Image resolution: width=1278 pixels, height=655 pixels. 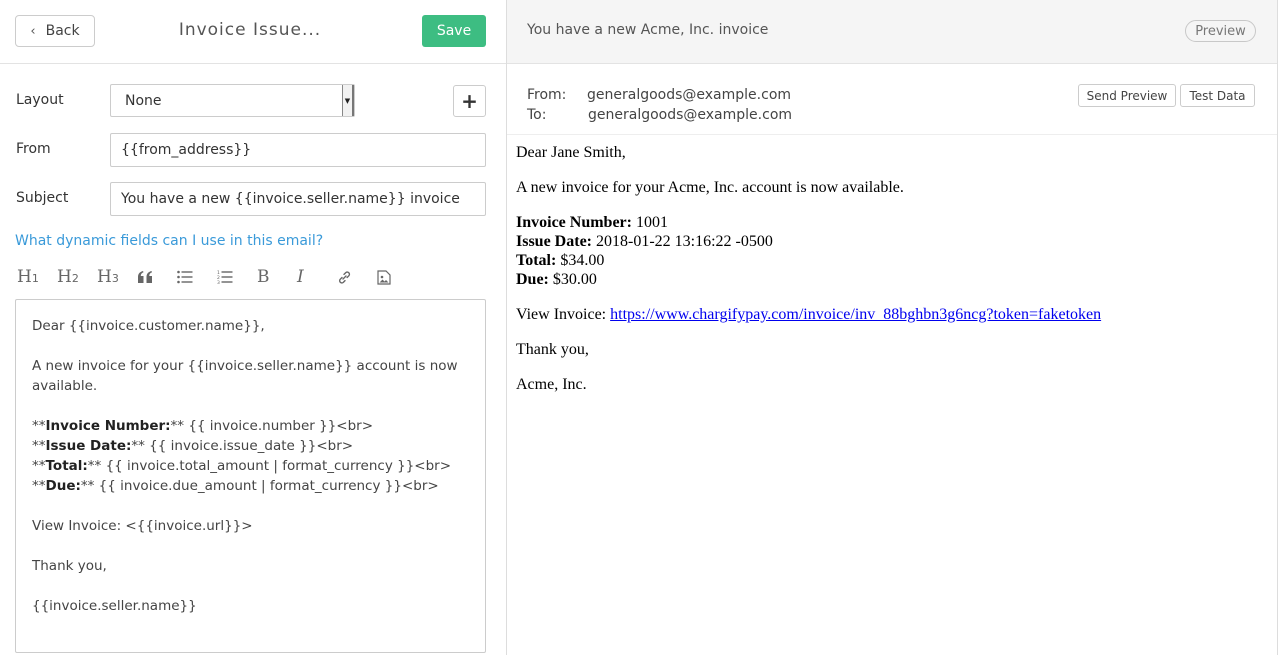 What do you see at coordinates (345, 277) in the screenshot?
I see `link-icon` at bounding box center [345, 277].